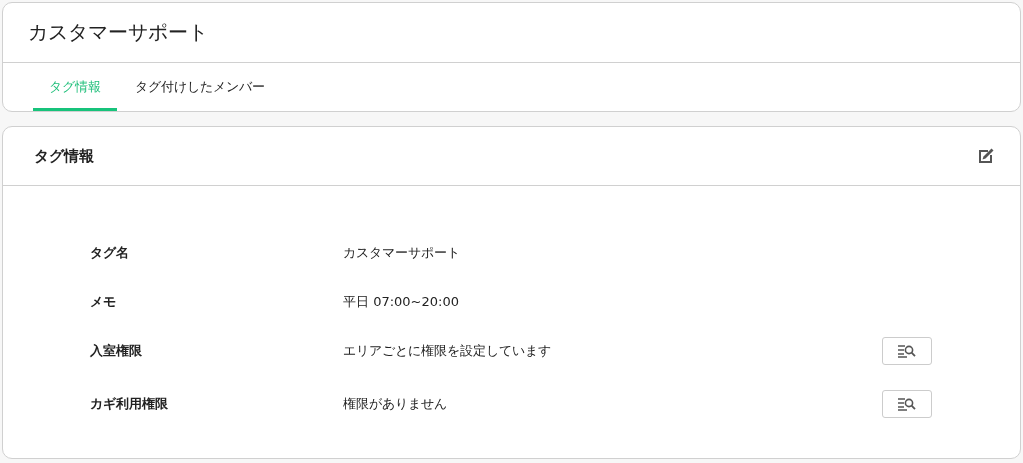  I want to click on panel-title: タグ情報, so click(64, 156).